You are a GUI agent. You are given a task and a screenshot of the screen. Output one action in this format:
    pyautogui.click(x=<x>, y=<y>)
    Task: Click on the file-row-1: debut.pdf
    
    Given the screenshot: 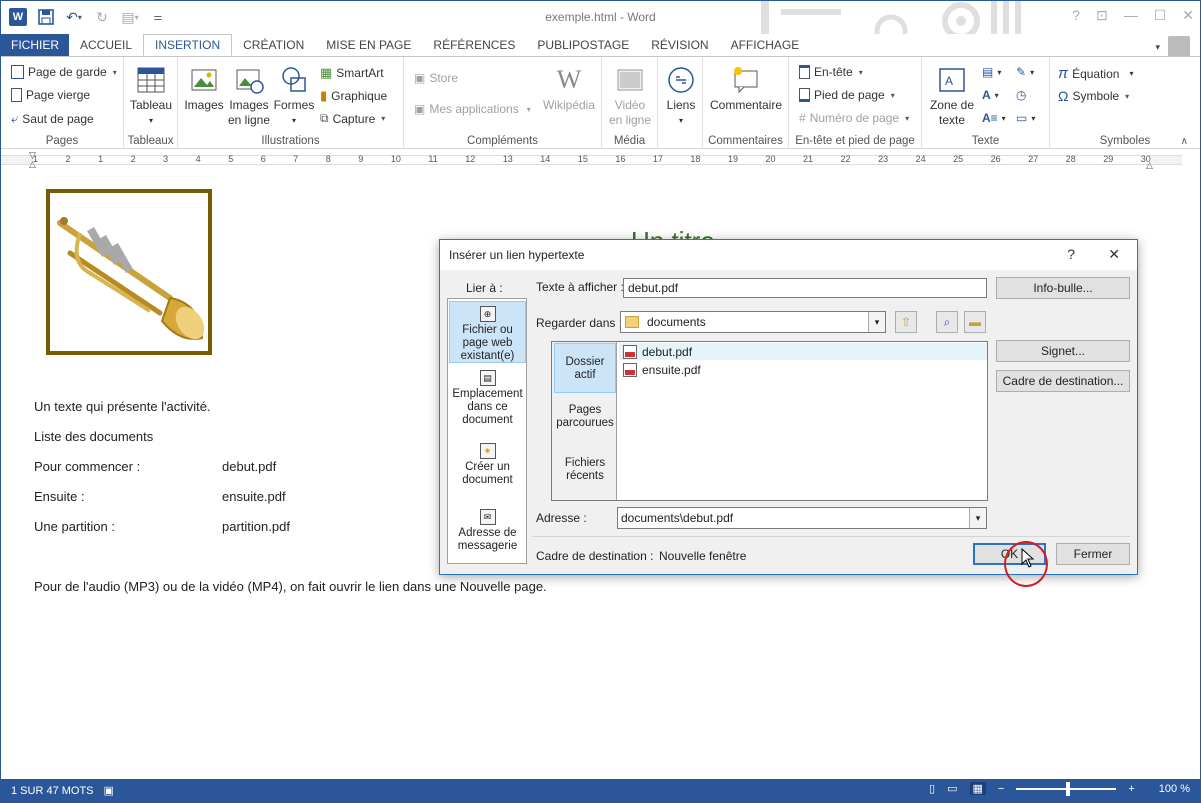 What is the action you would take?
    pyautogui.click(x=803, y=351)
    